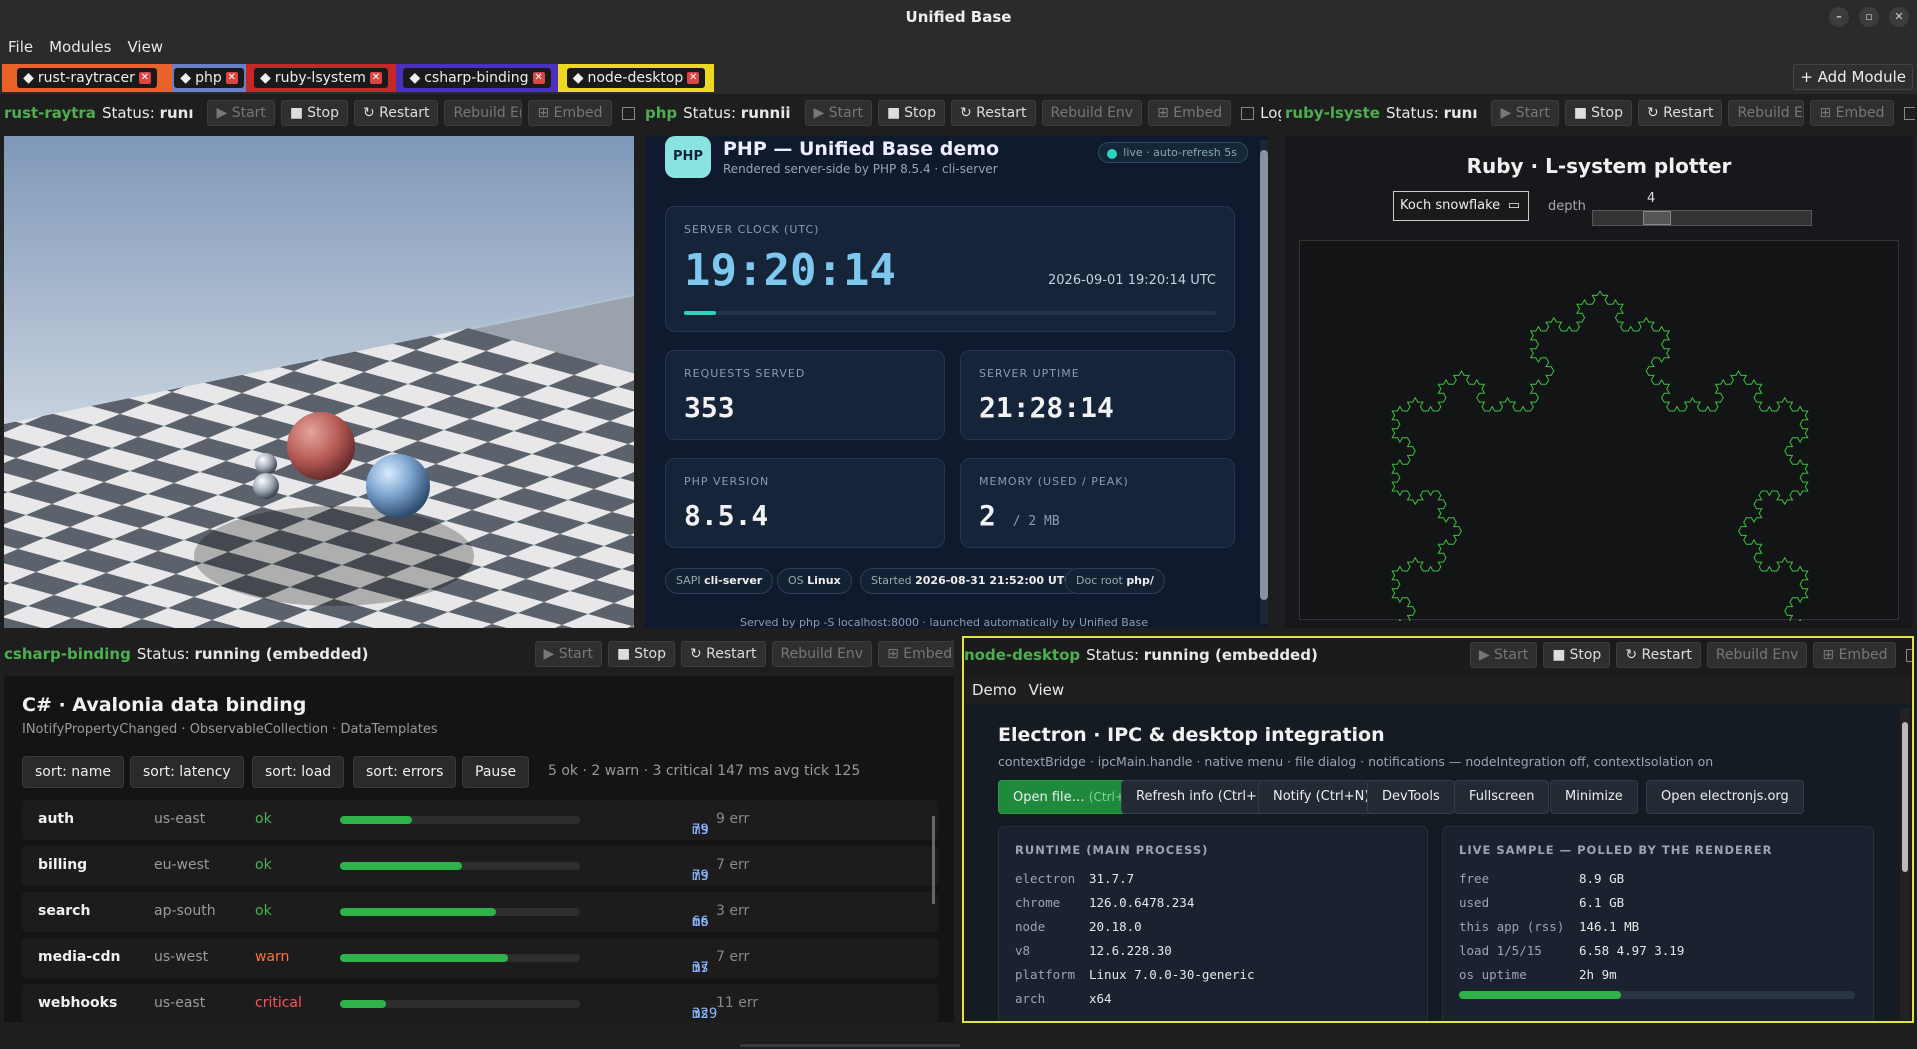  Describe the element at coordinates (1702, 218) in the screenshot. I see `depth-slider` at that location.